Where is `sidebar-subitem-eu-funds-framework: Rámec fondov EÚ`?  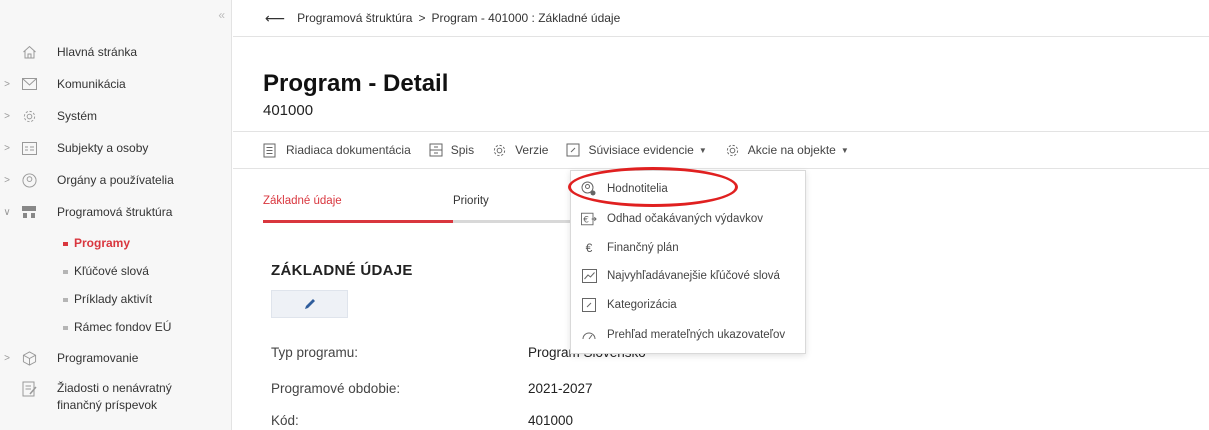 sidebar-subitem-eu-funds-framework: Rámec fondov EÚ is located at coordinates (116, 327).